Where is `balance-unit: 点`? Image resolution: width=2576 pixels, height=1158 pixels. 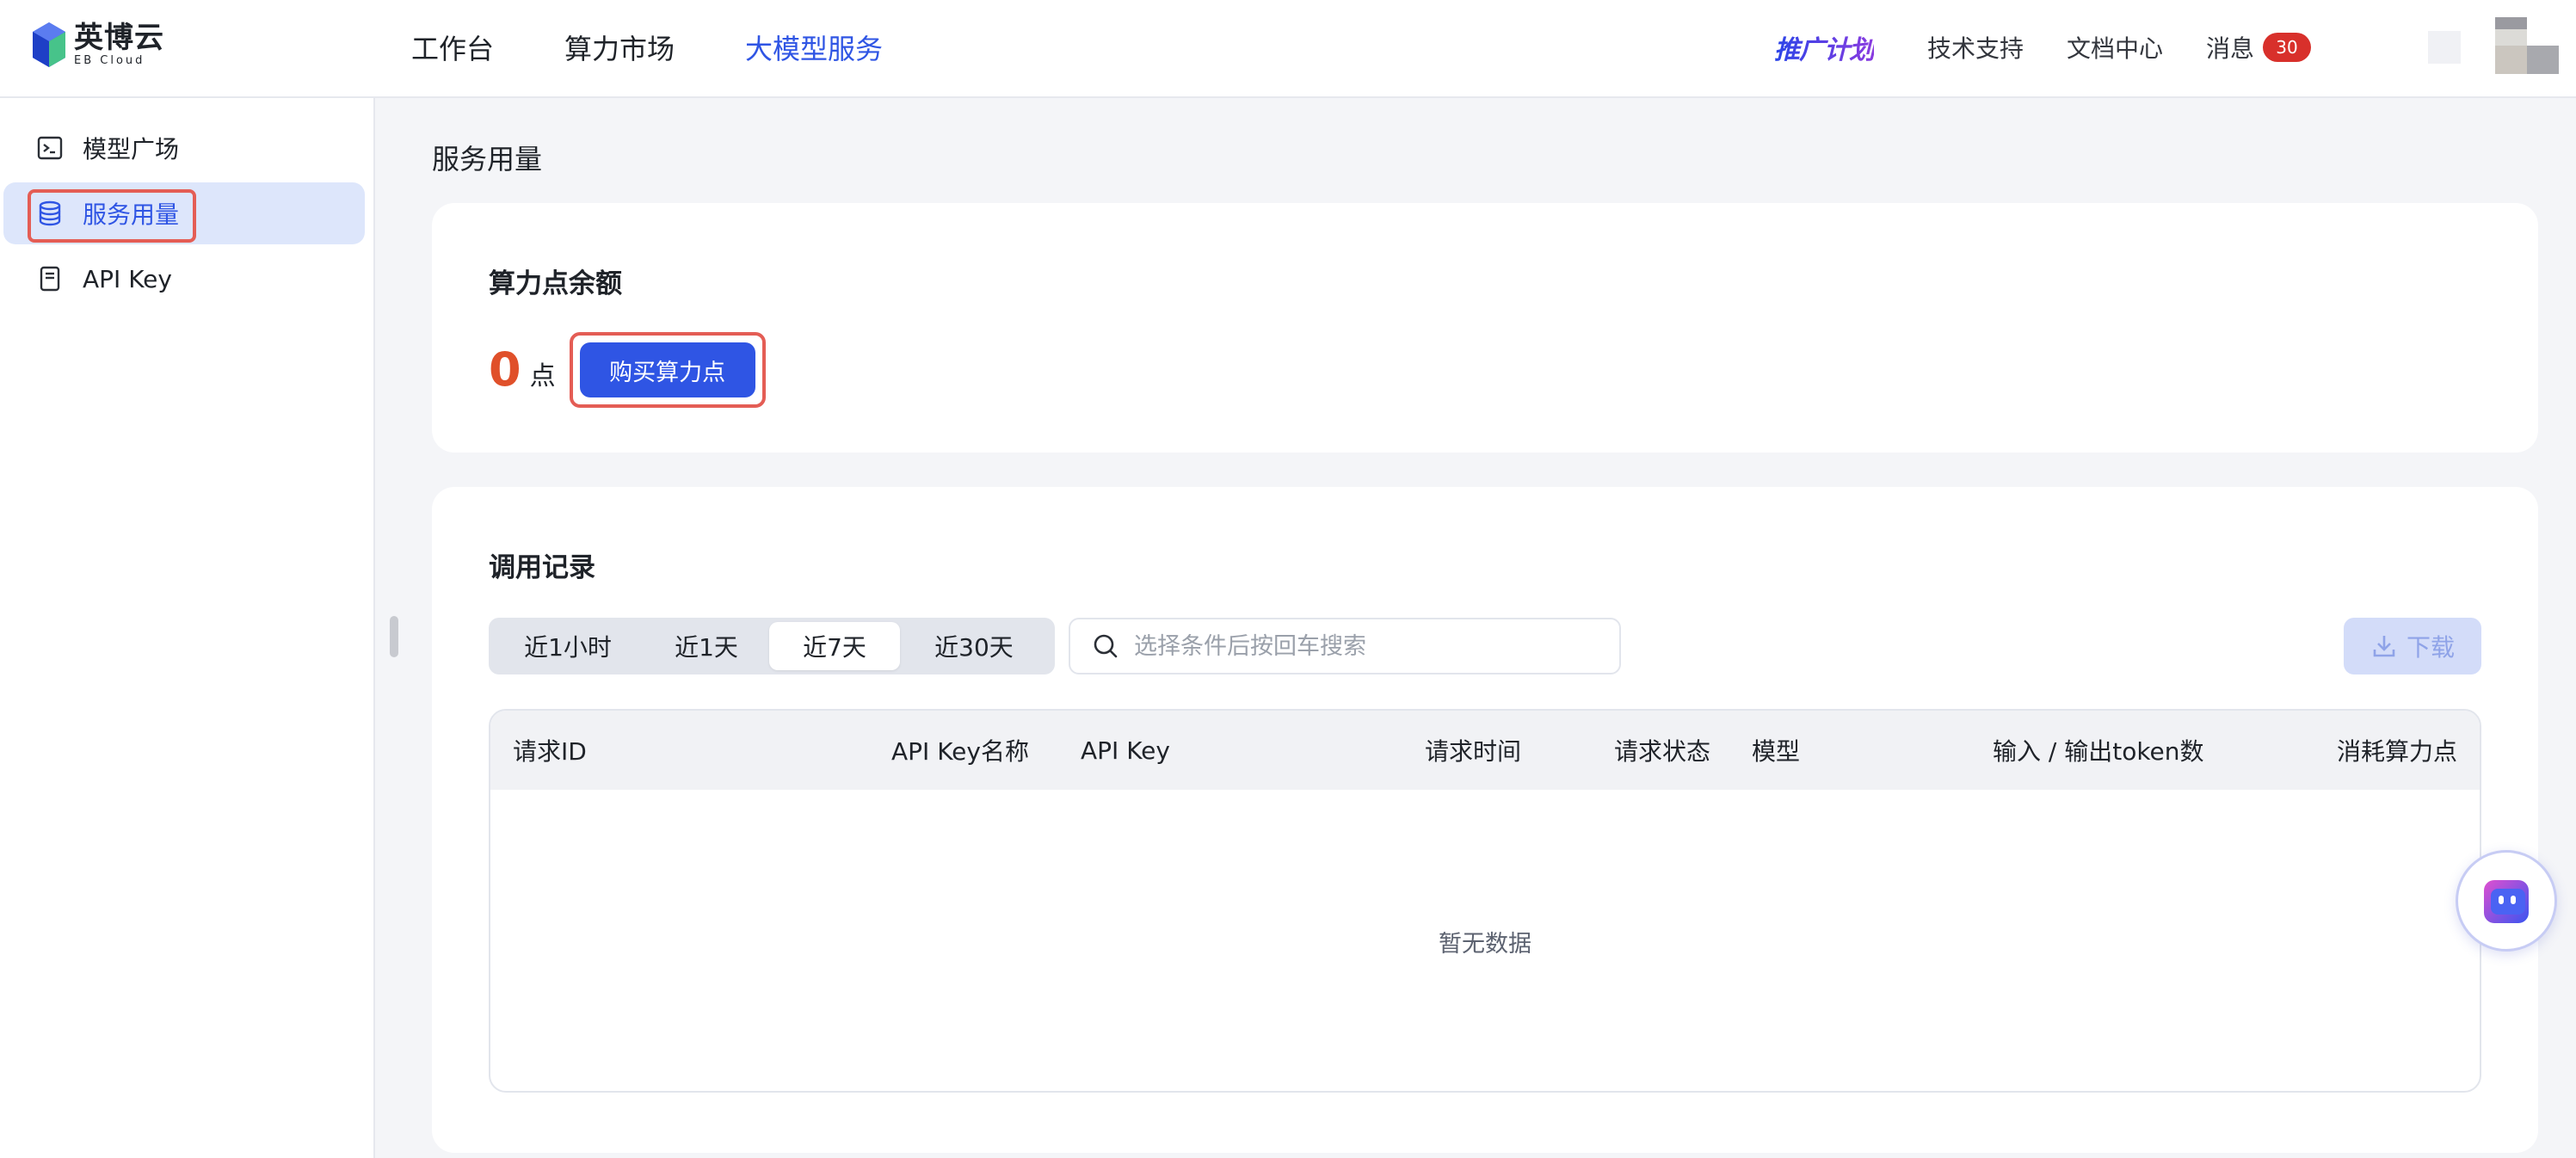
balance-unit: 点 is located at coordinates (542, 376).